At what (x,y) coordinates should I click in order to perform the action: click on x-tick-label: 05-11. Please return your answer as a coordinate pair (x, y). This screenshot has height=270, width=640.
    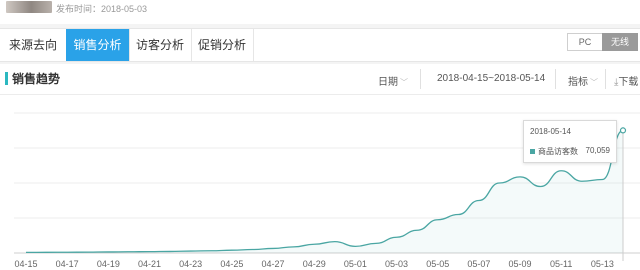
    Looking at the image, I should click on (561, 264).